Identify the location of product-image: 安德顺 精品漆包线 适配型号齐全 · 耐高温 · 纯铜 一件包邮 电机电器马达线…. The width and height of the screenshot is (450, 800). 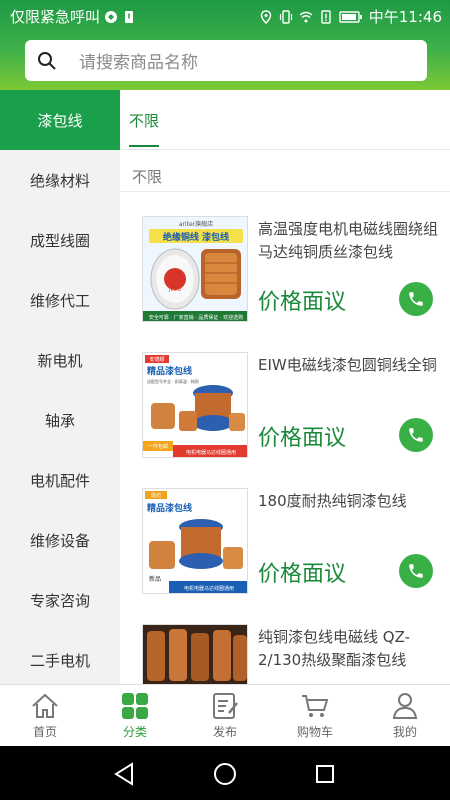
(195, 405).